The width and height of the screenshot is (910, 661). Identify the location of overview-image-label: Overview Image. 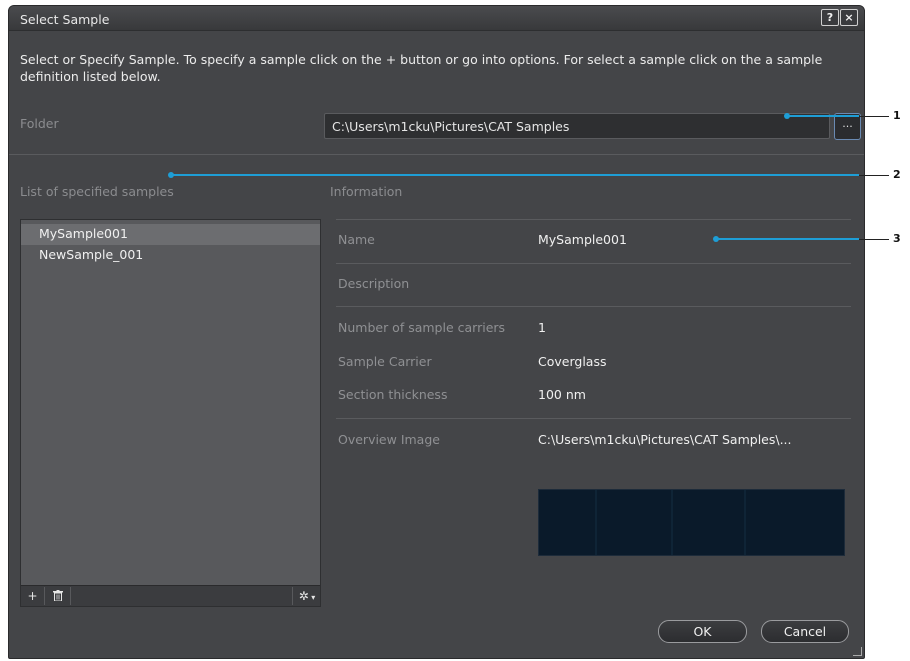
(389, 439).